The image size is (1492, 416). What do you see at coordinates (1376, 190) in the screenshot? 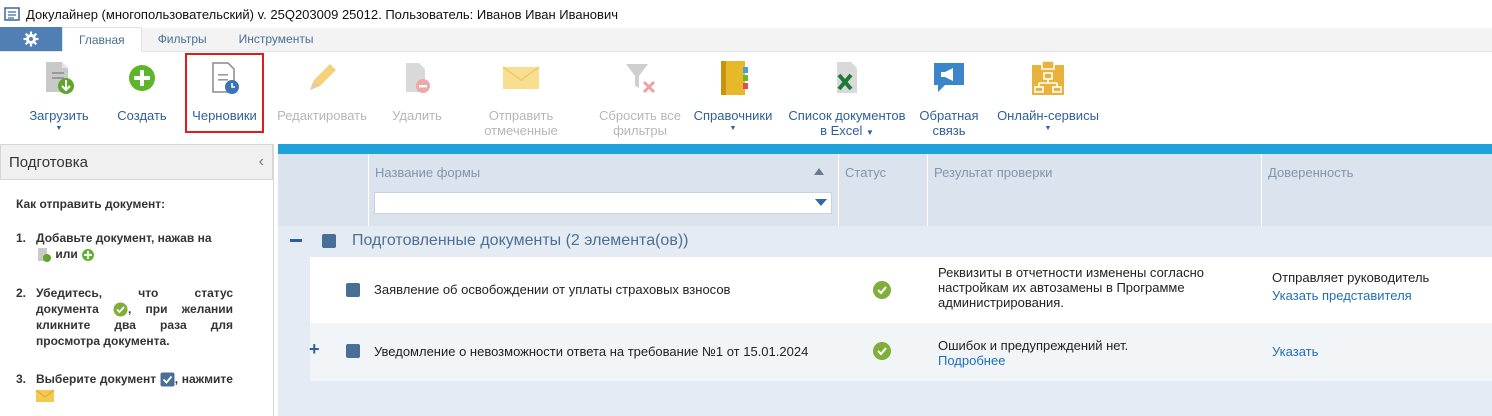
I see `column-trust: Доверенность` at bounding box center [1376, 190].